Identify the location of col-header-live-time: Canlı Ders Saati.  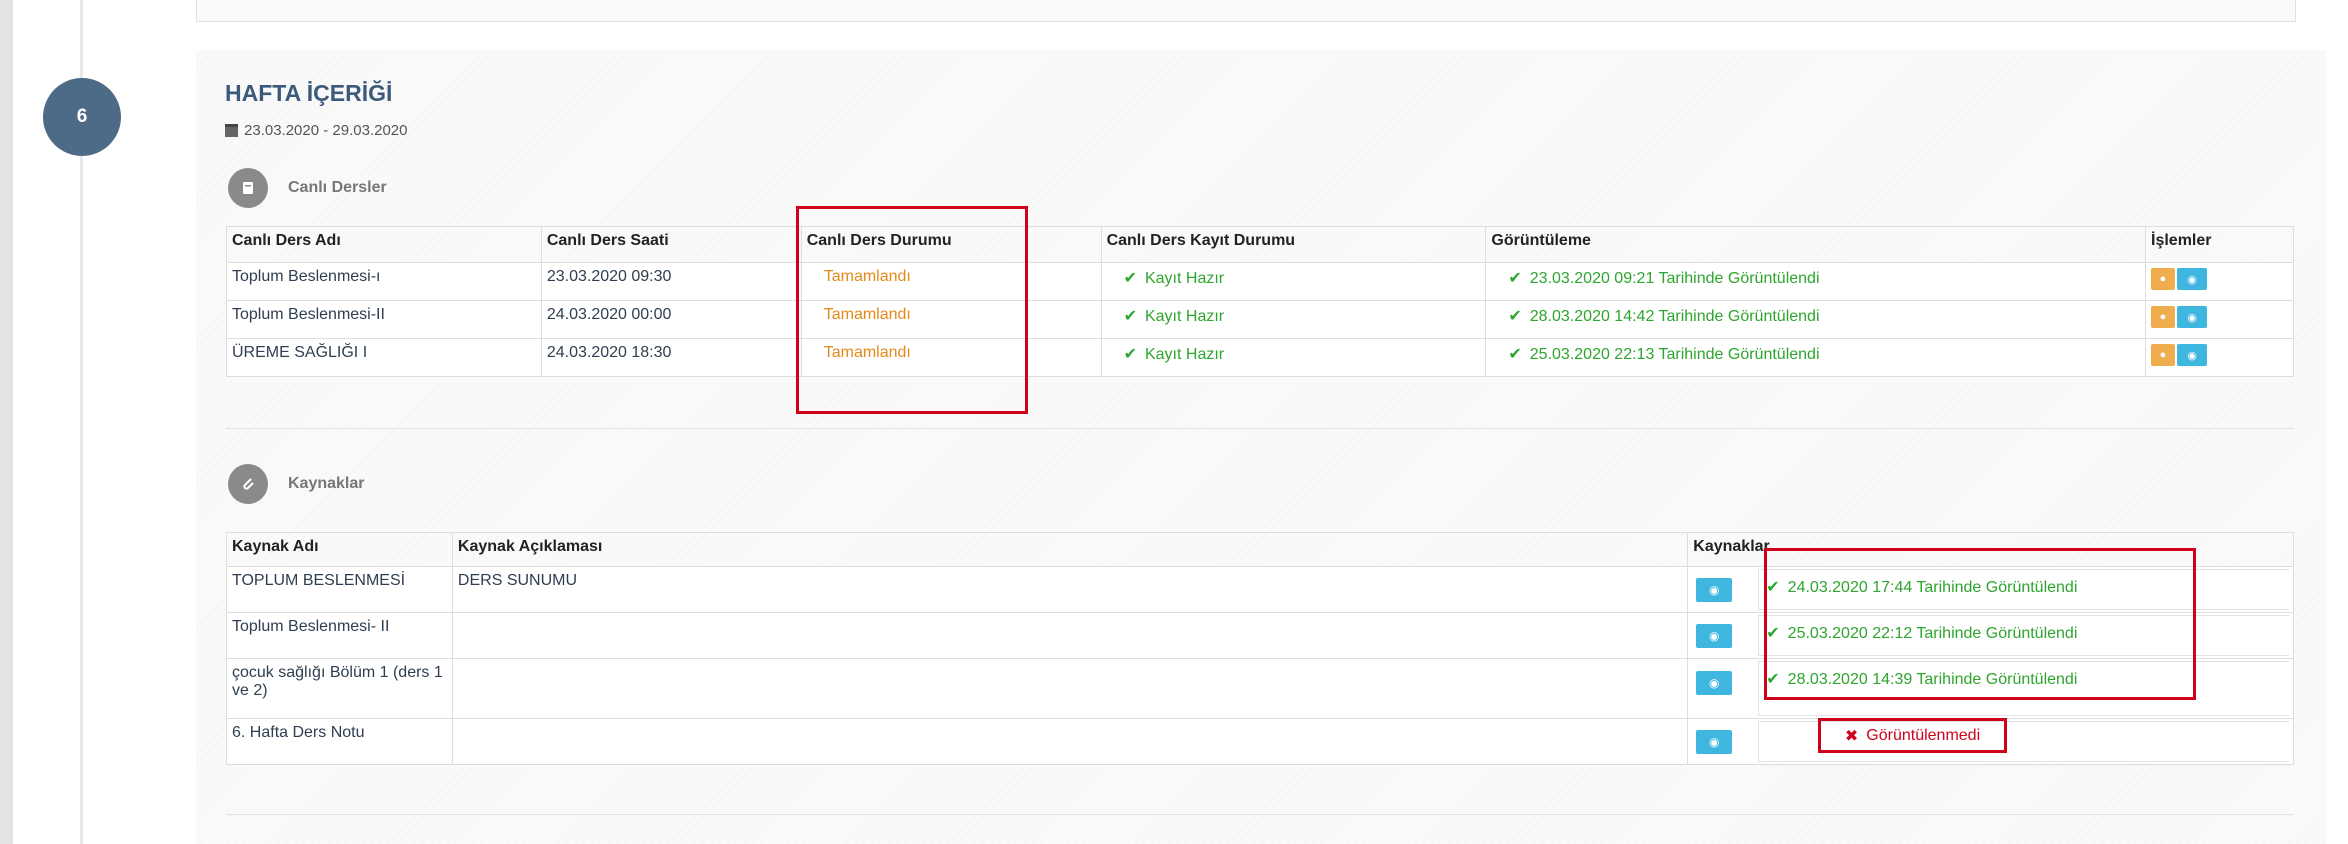
(671, 244).